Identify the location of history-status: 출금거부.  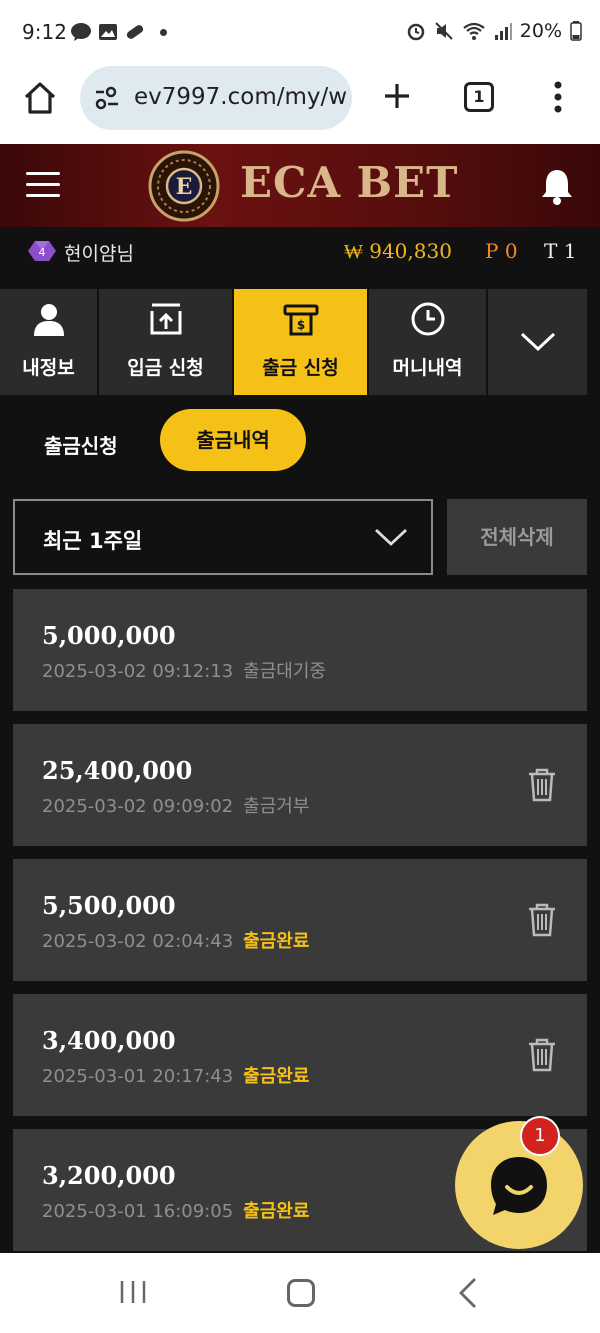
(276, 806).